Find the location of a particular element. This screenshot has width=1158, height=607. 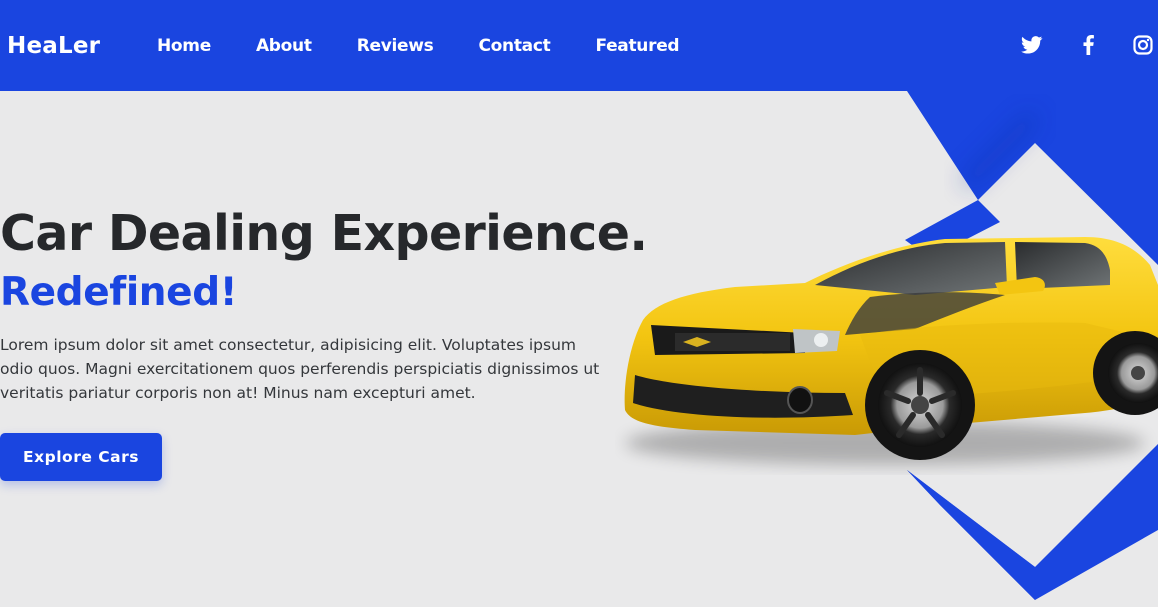

main-nav: Home About Reviews Contact Featured is located at coordinates (418, 46).